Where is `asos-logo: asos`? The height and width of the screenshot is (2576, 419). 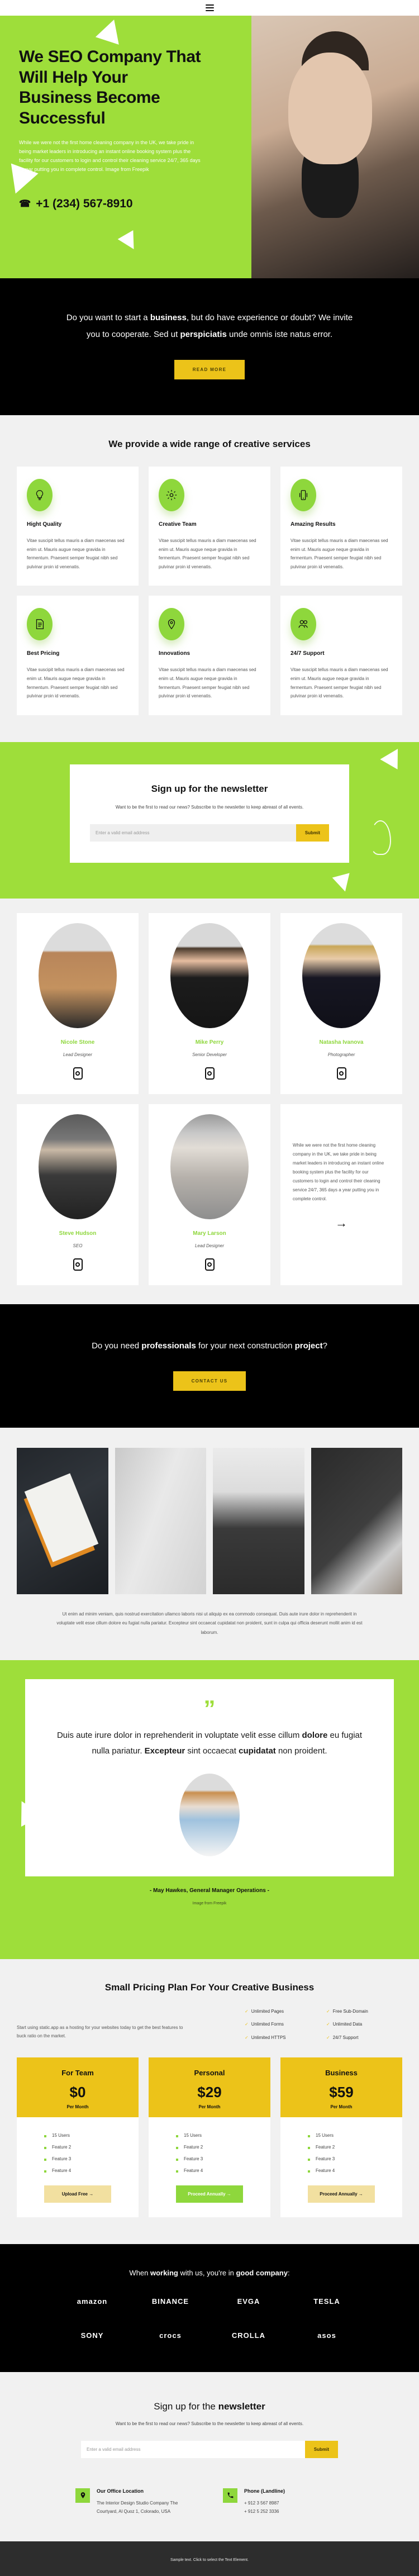
asos-logo: asos is located at coordinates (326, 2335).